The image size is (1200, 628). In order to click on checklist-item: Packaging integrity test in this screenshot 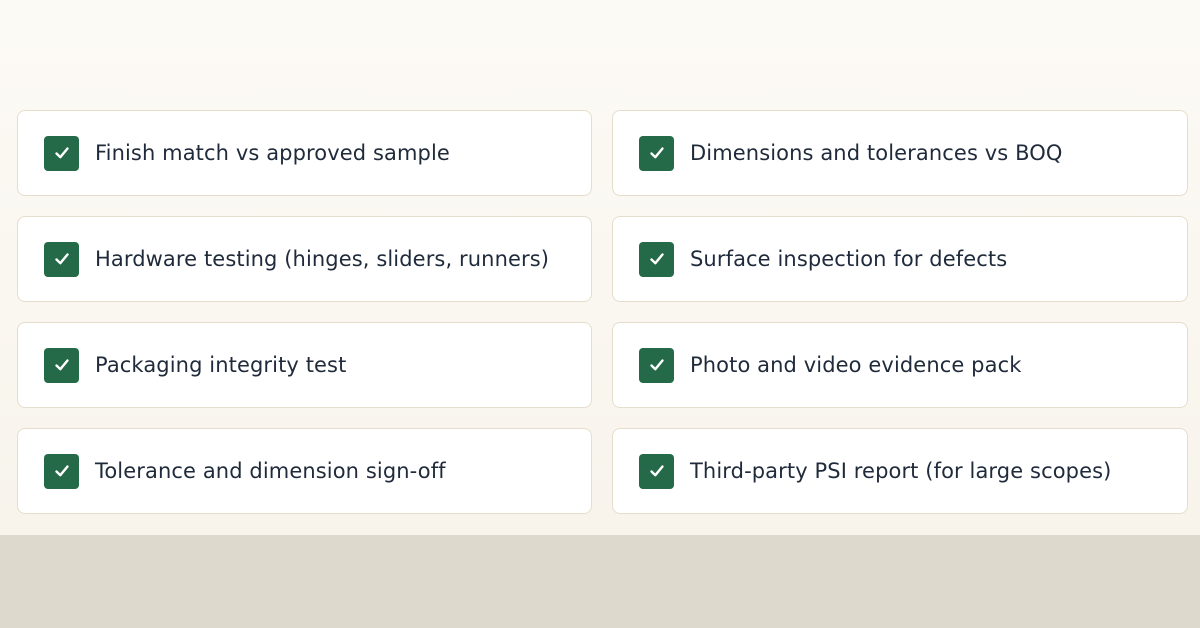, I will do `click(304, 365)`.